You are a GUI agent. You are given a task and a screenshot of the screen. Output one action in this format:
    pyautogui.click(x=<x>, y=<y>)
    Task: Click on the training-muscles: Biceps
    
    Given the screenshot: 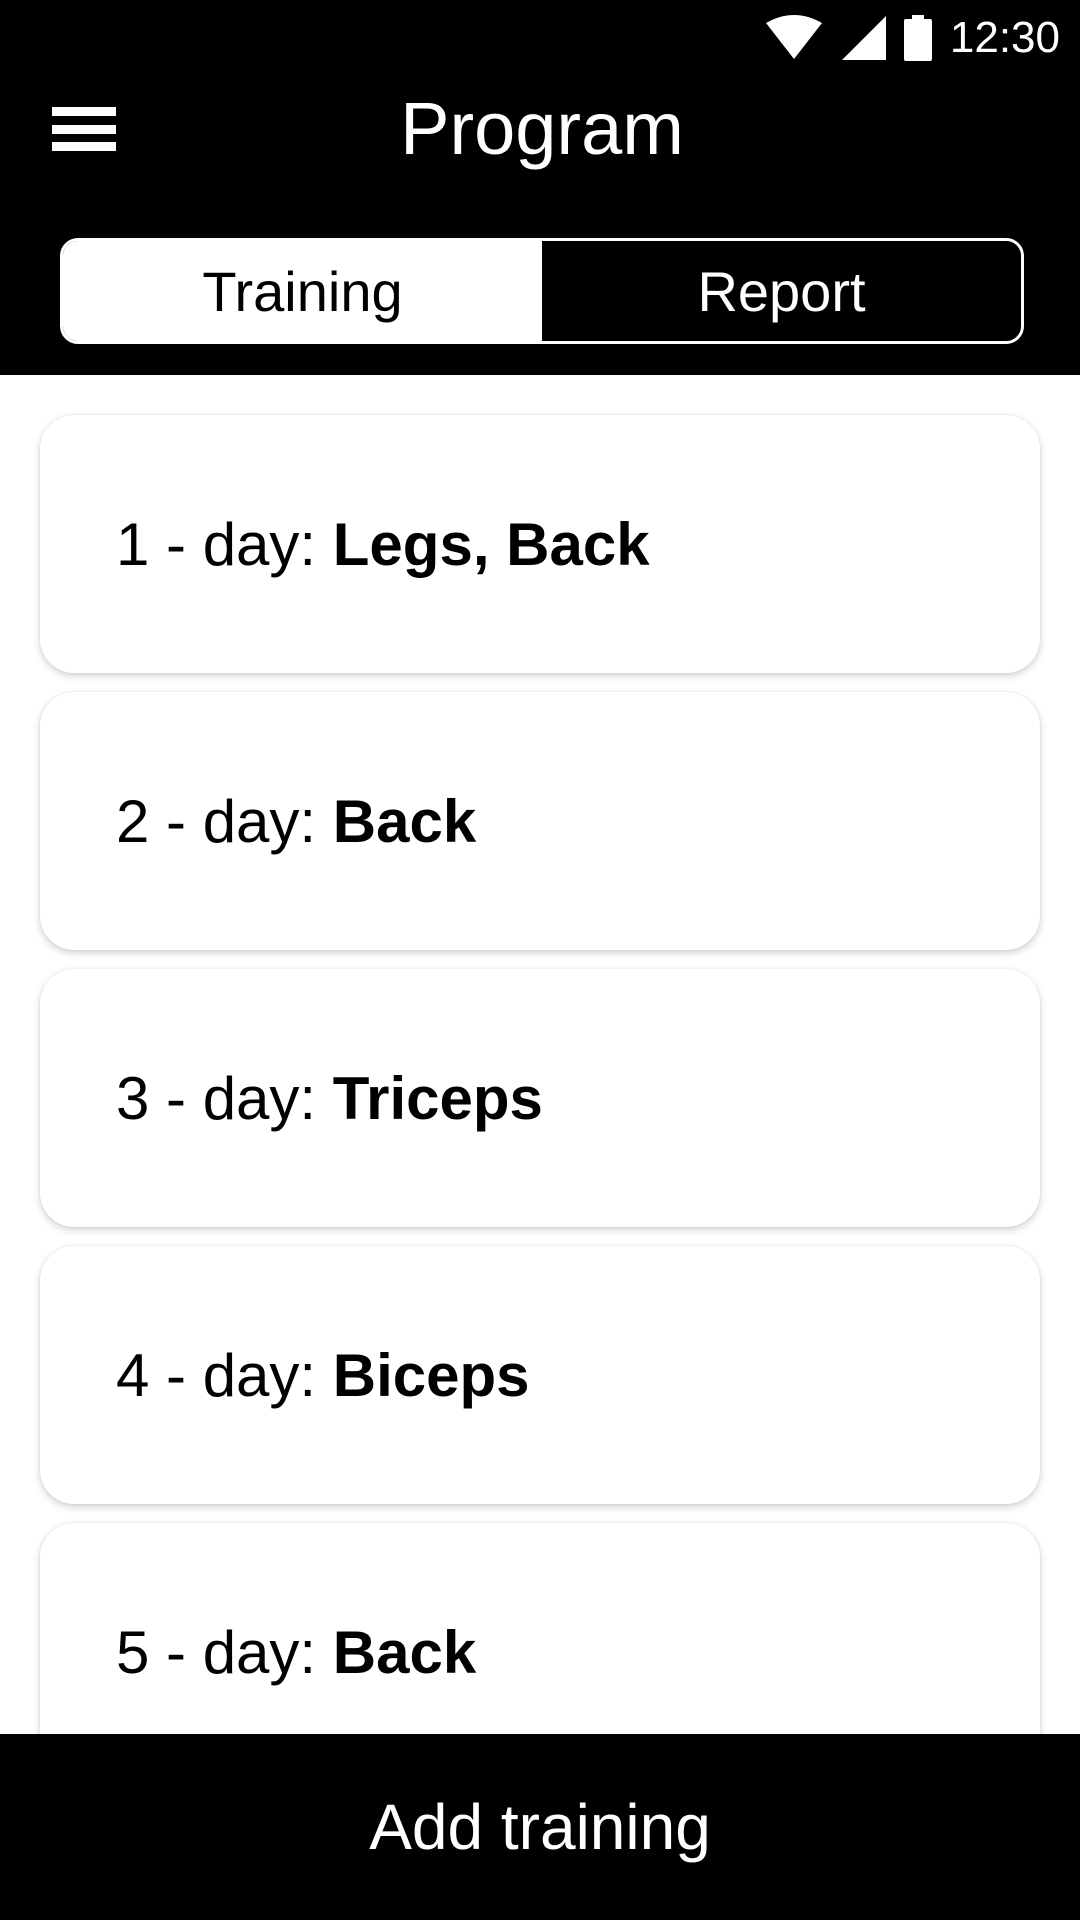 What is the action you would take?
    pyautogui.click(x=431, y=1375)
    